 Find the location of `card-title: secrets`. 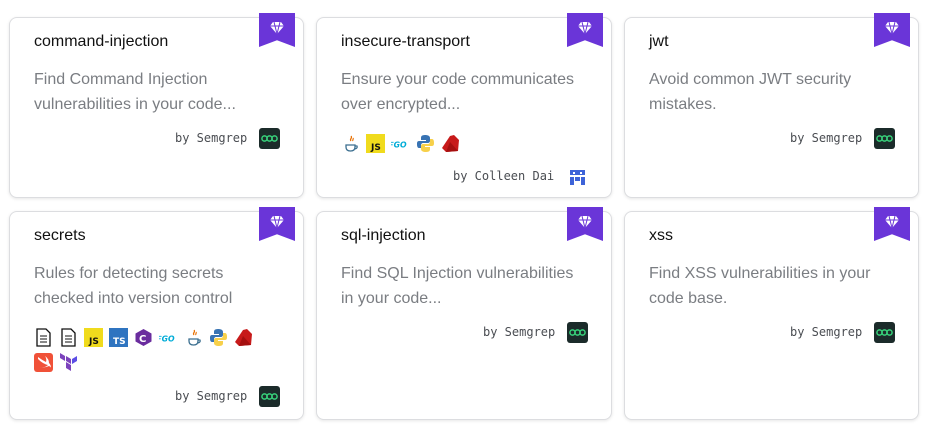

card-title: secrets is located at coordinates (60, 236).